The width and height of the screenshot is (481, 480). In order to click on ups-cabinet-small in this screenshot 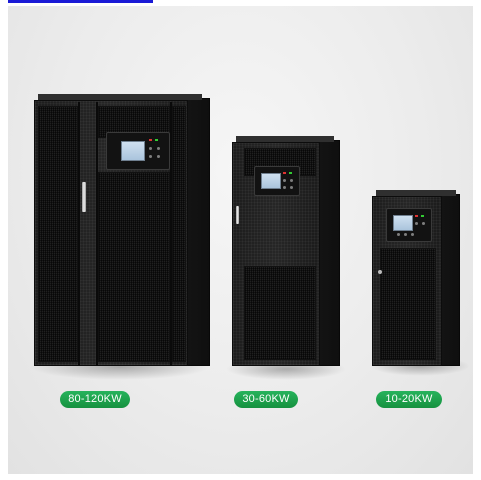, I will do `click(416, 278)`.